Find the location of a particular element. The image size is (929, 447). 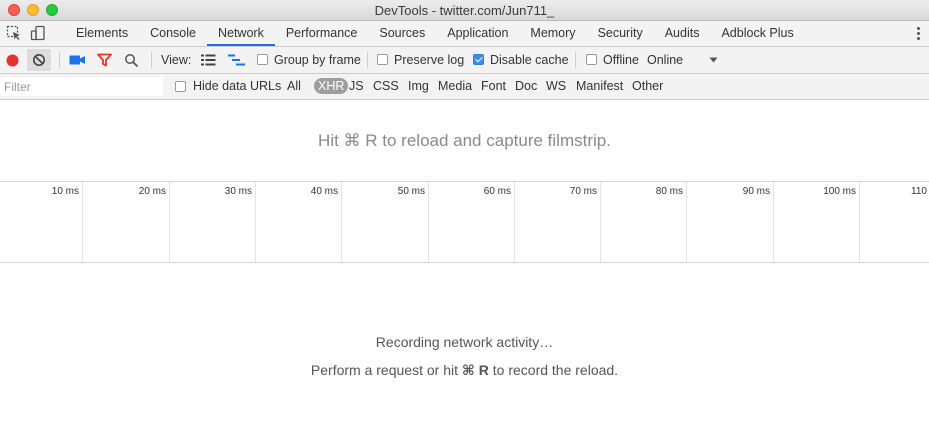

filter-type-all: All is located at coordinates (294, 86).